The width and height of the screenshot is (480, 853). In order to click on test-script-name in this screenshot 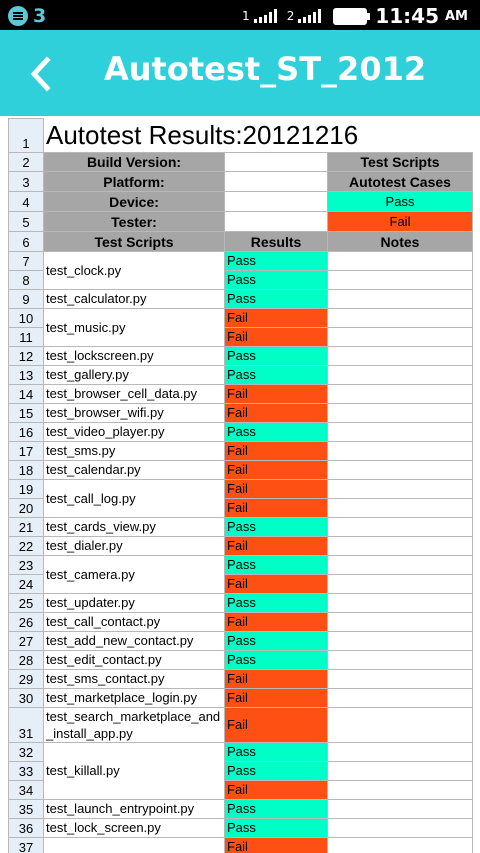, I will do `click(134, 845)`.